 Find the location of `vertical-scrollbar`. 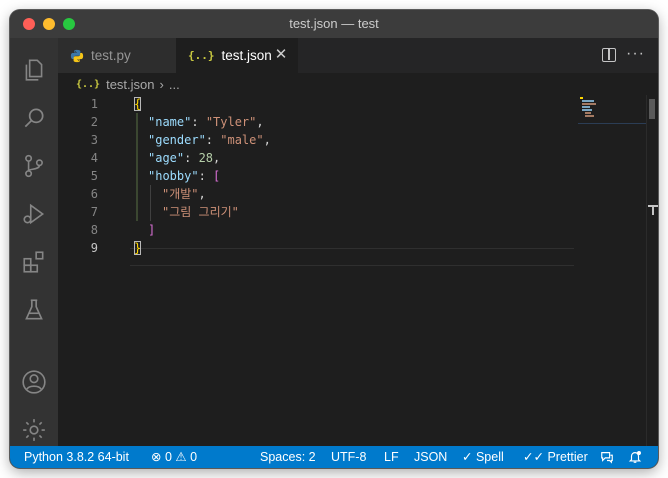

vertical-scrollbar is located at coordinates (652, 270).